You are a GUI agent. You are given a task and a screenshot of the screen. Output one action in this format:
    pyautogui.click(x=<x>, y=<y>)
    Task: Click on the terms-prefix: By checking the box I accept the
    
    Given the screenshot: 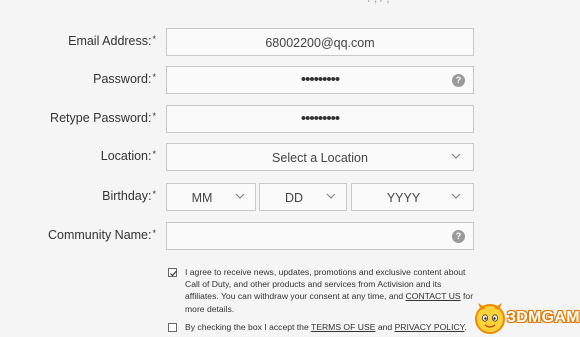 What is the action you would take?
    pyautogui.click(x=247, y=327)
    